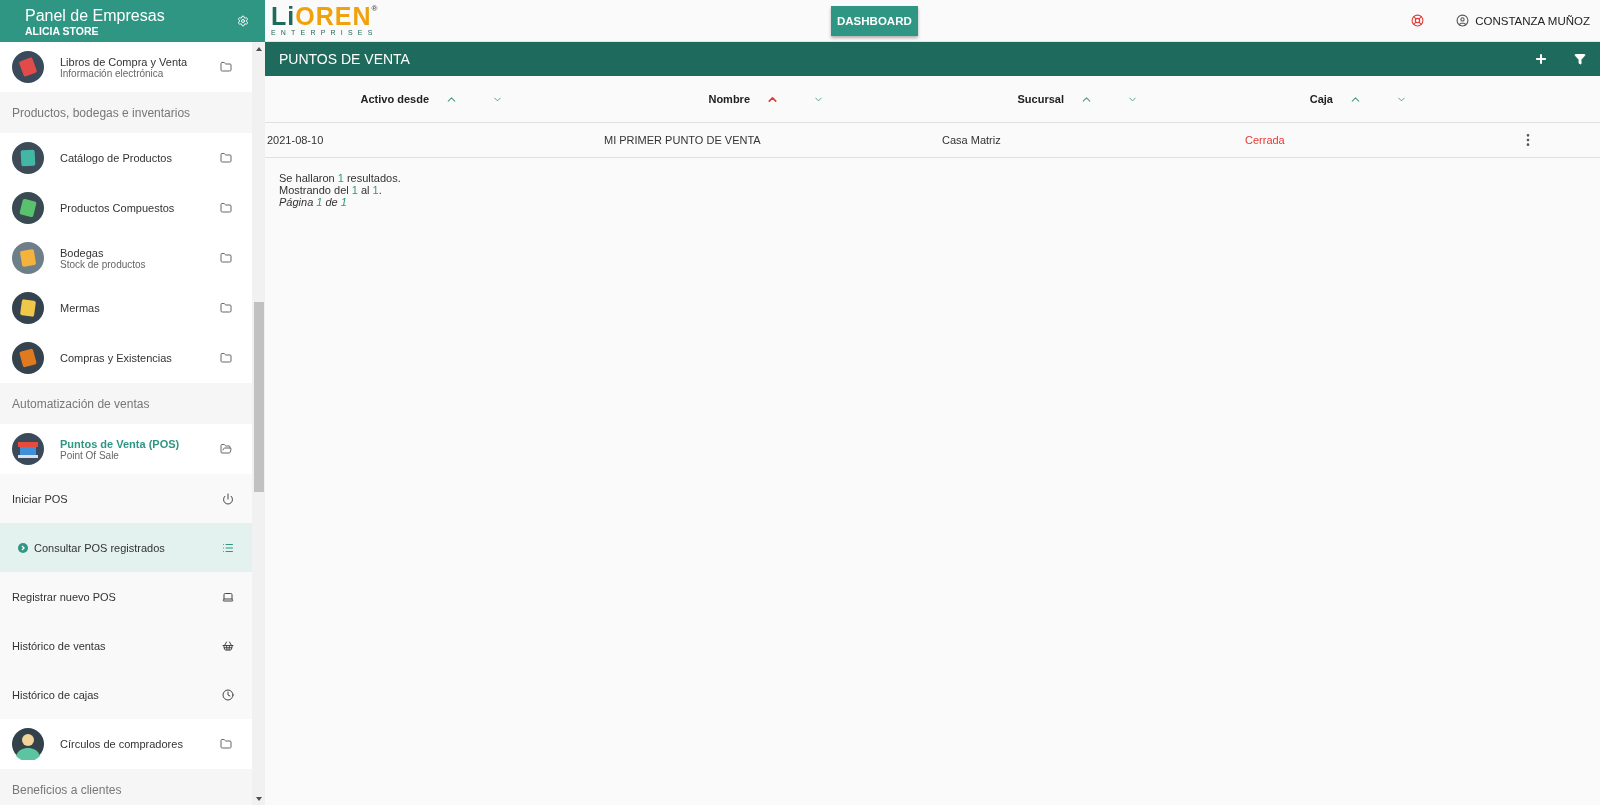  I want to click on column-header: Caja, so click(1321, 99).